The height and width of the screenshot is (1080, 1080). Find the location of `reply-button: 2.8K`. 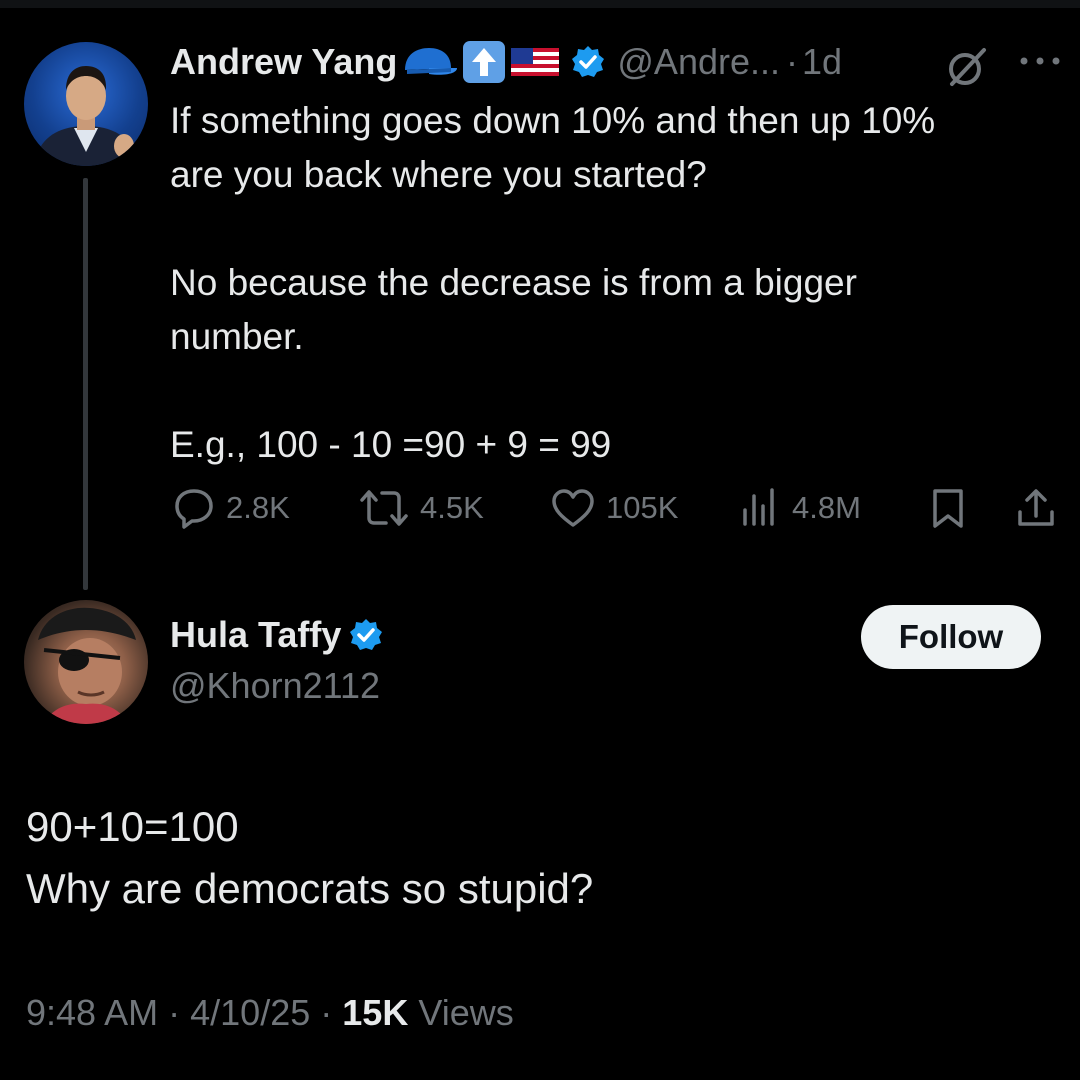

reply-button: 2.8K is located at coordinates (231, 508).